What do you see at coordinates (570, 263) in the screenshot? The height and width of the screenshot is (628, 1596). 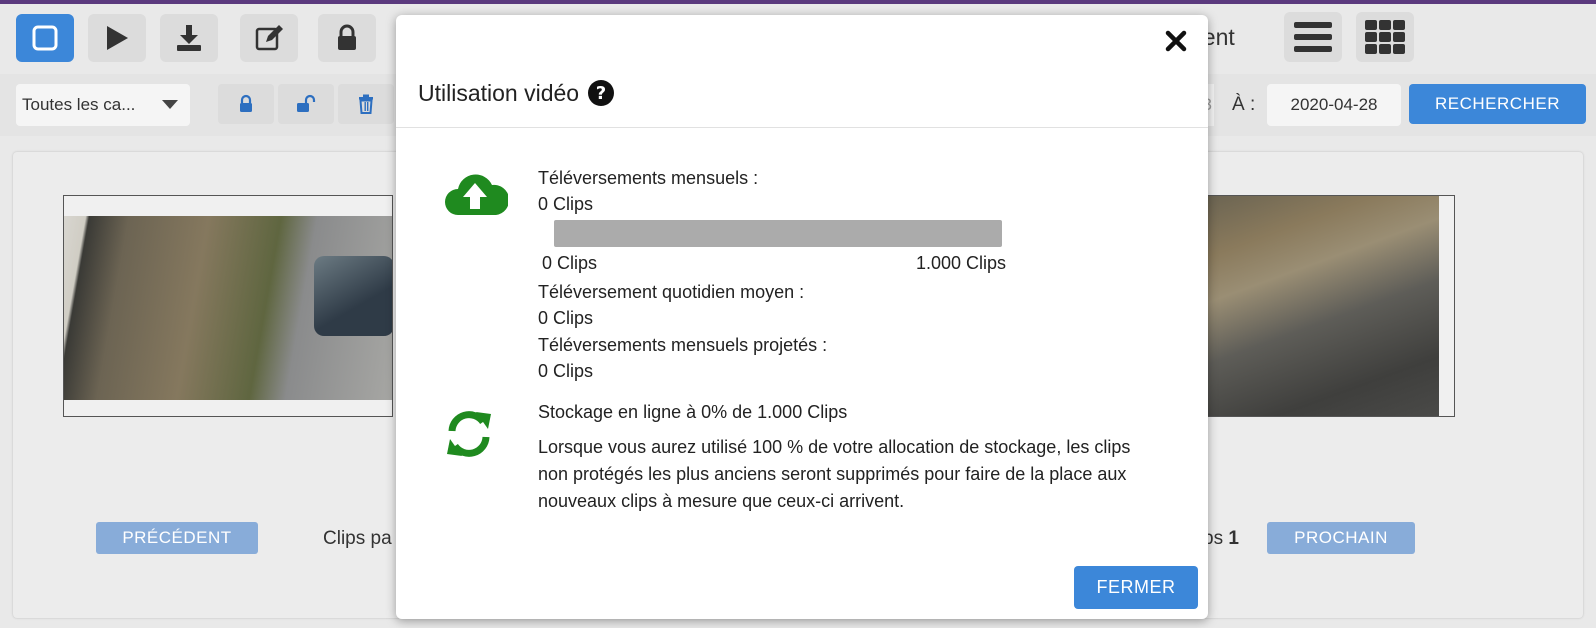 I see `progress-min-label: 0 Clips` at bounding box center [570, 263].